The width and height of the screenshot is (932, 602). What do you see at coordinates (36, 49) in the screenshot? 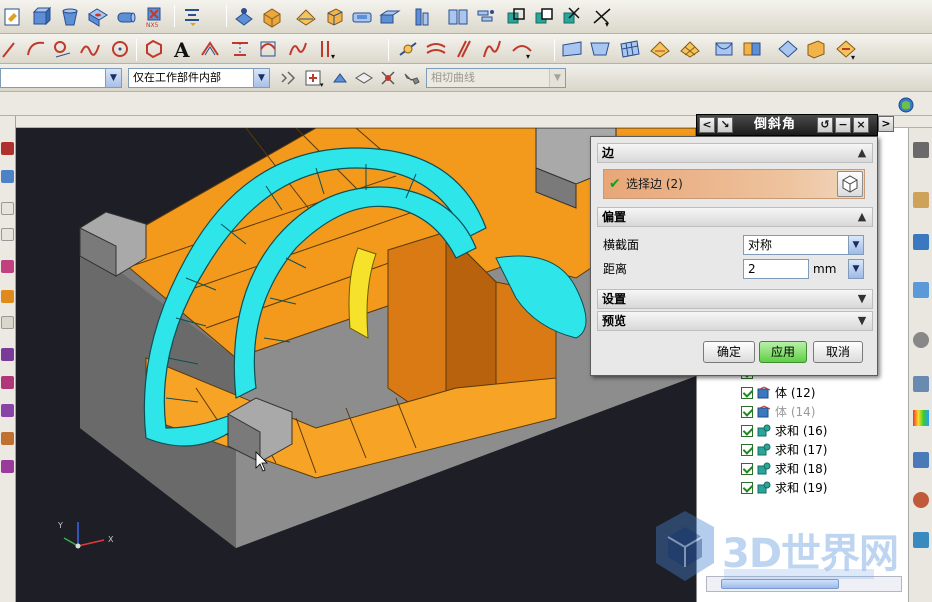
I see `arc-icon` at bounding box center [36, 49].